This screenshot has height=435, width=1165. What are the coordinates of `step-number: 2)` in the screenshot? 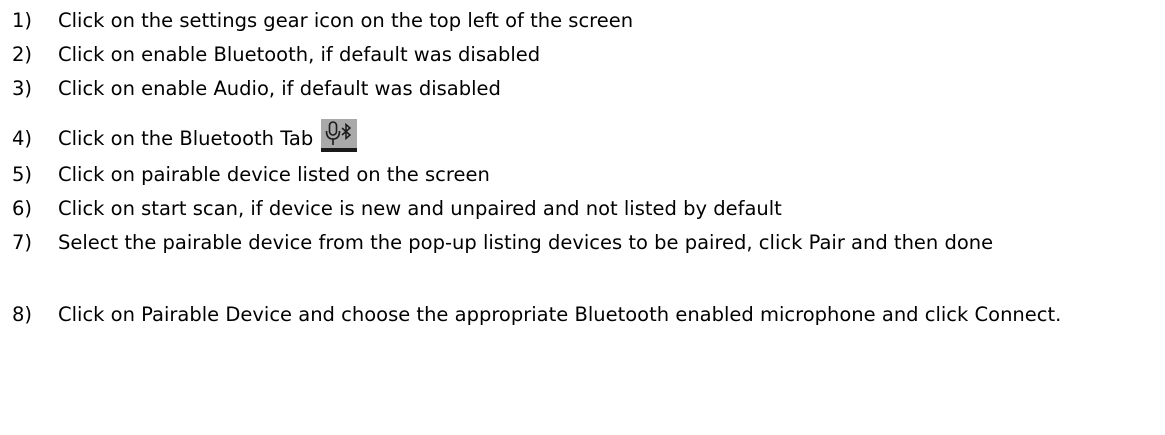 It's located at (22, 54).